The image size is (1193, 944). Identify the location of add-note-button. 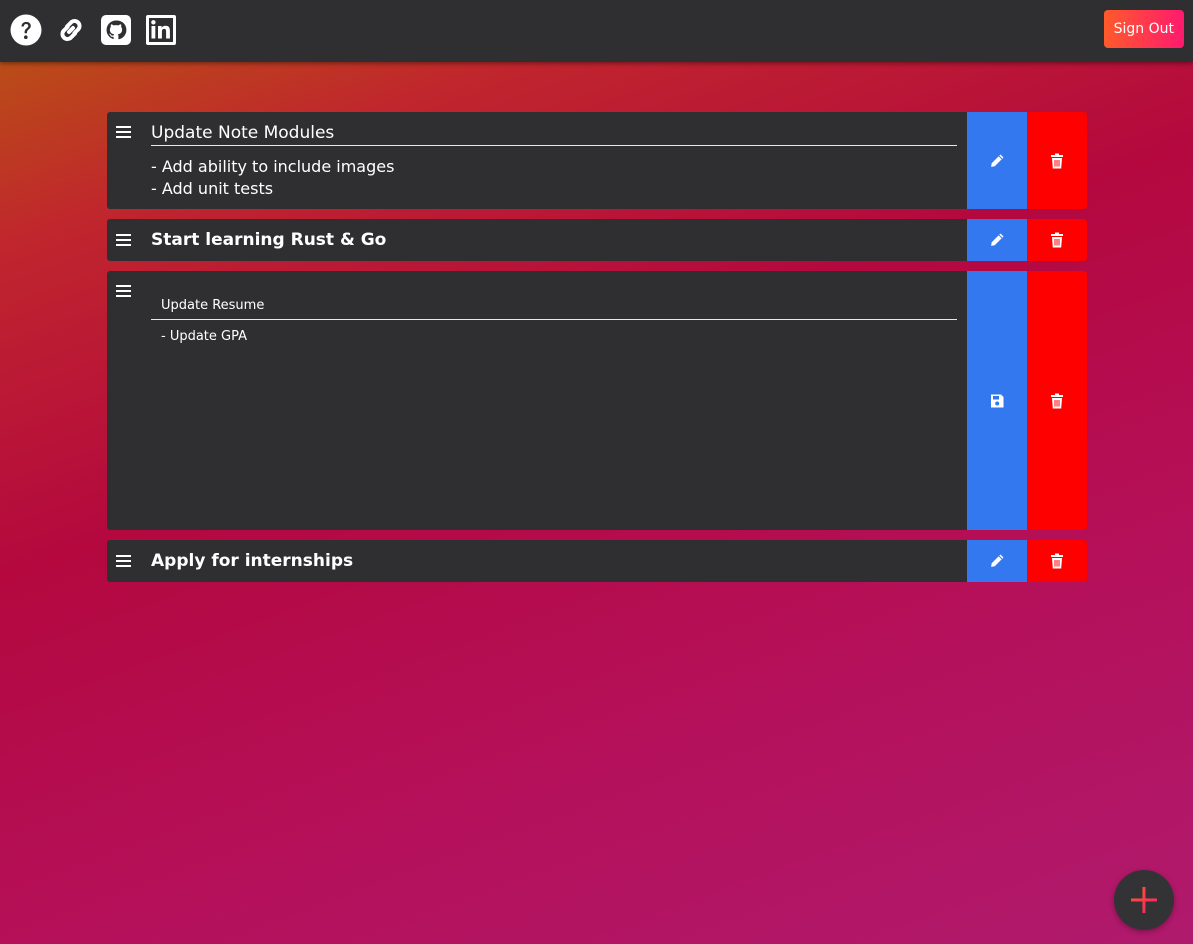
(1144, 900).